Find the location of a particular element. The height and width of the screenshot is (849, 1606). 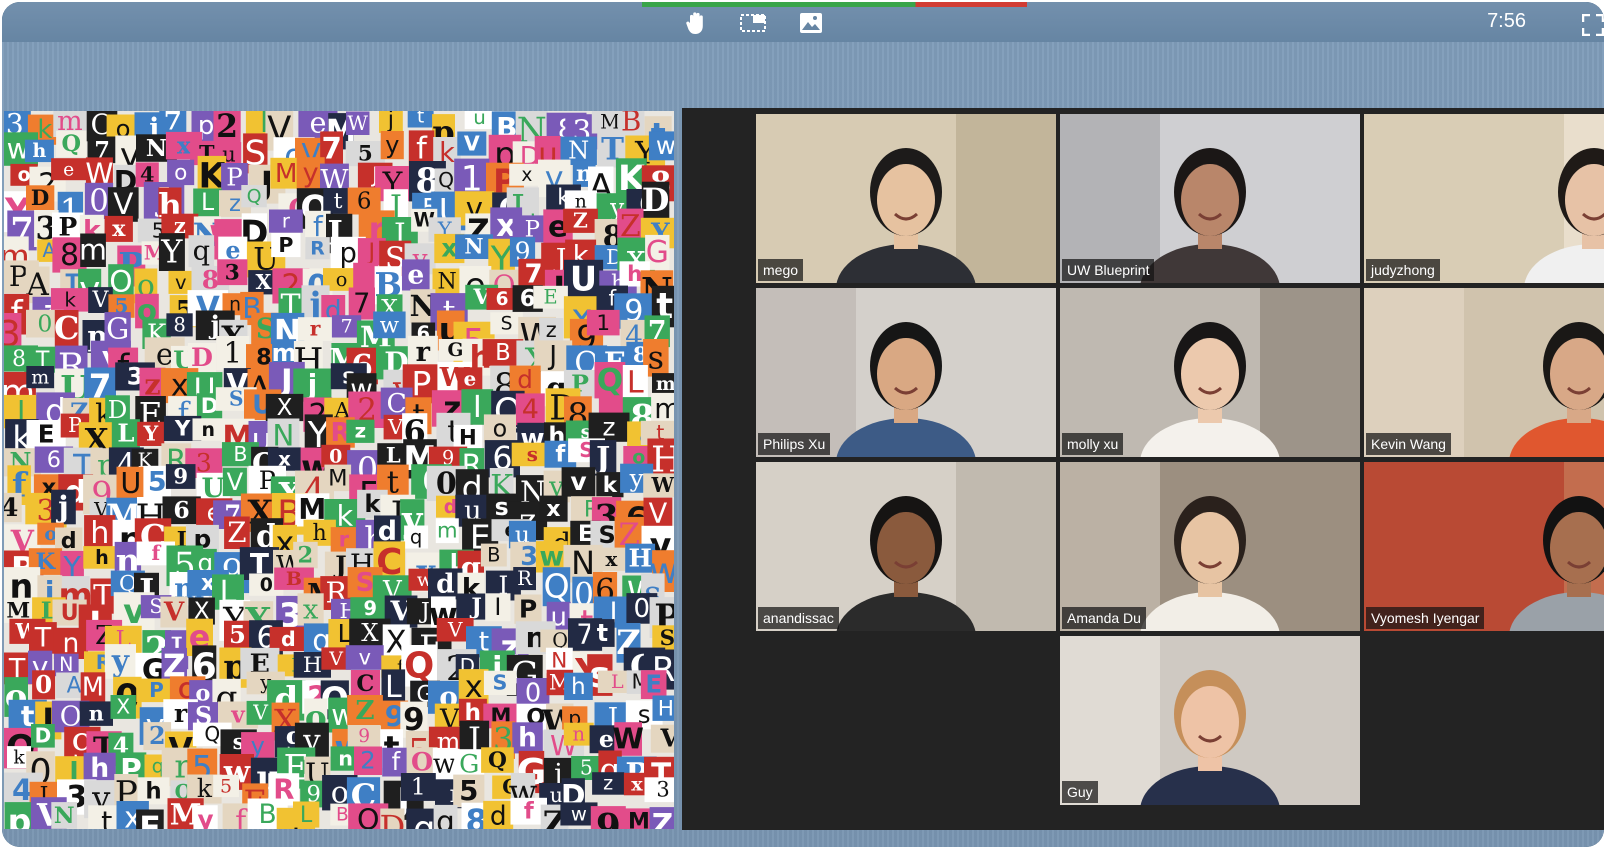

hand-icon is located at coordinates (697, 23).